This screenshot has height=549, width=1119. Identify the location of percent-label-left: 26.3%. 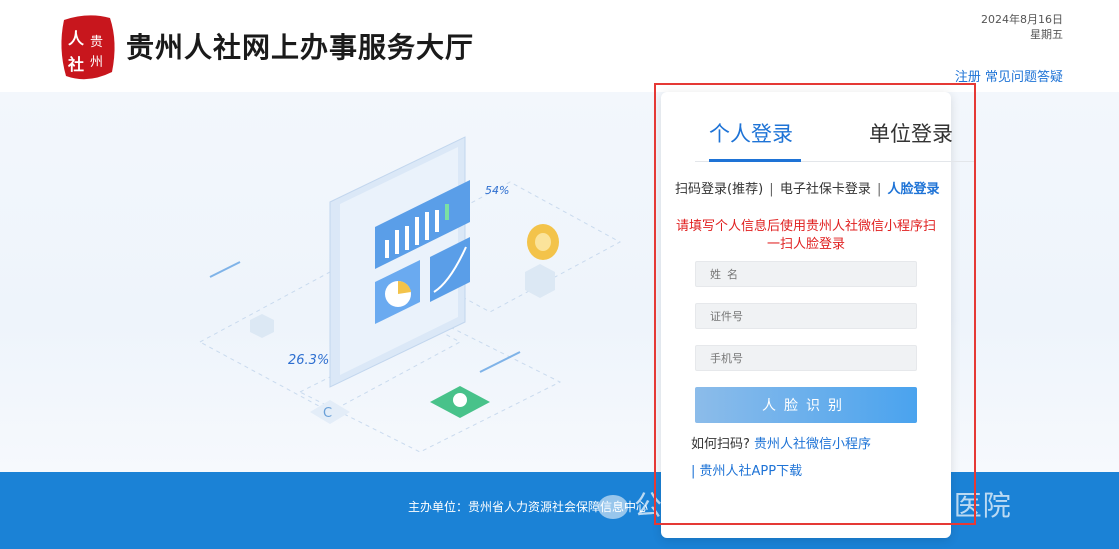
(308, 360).